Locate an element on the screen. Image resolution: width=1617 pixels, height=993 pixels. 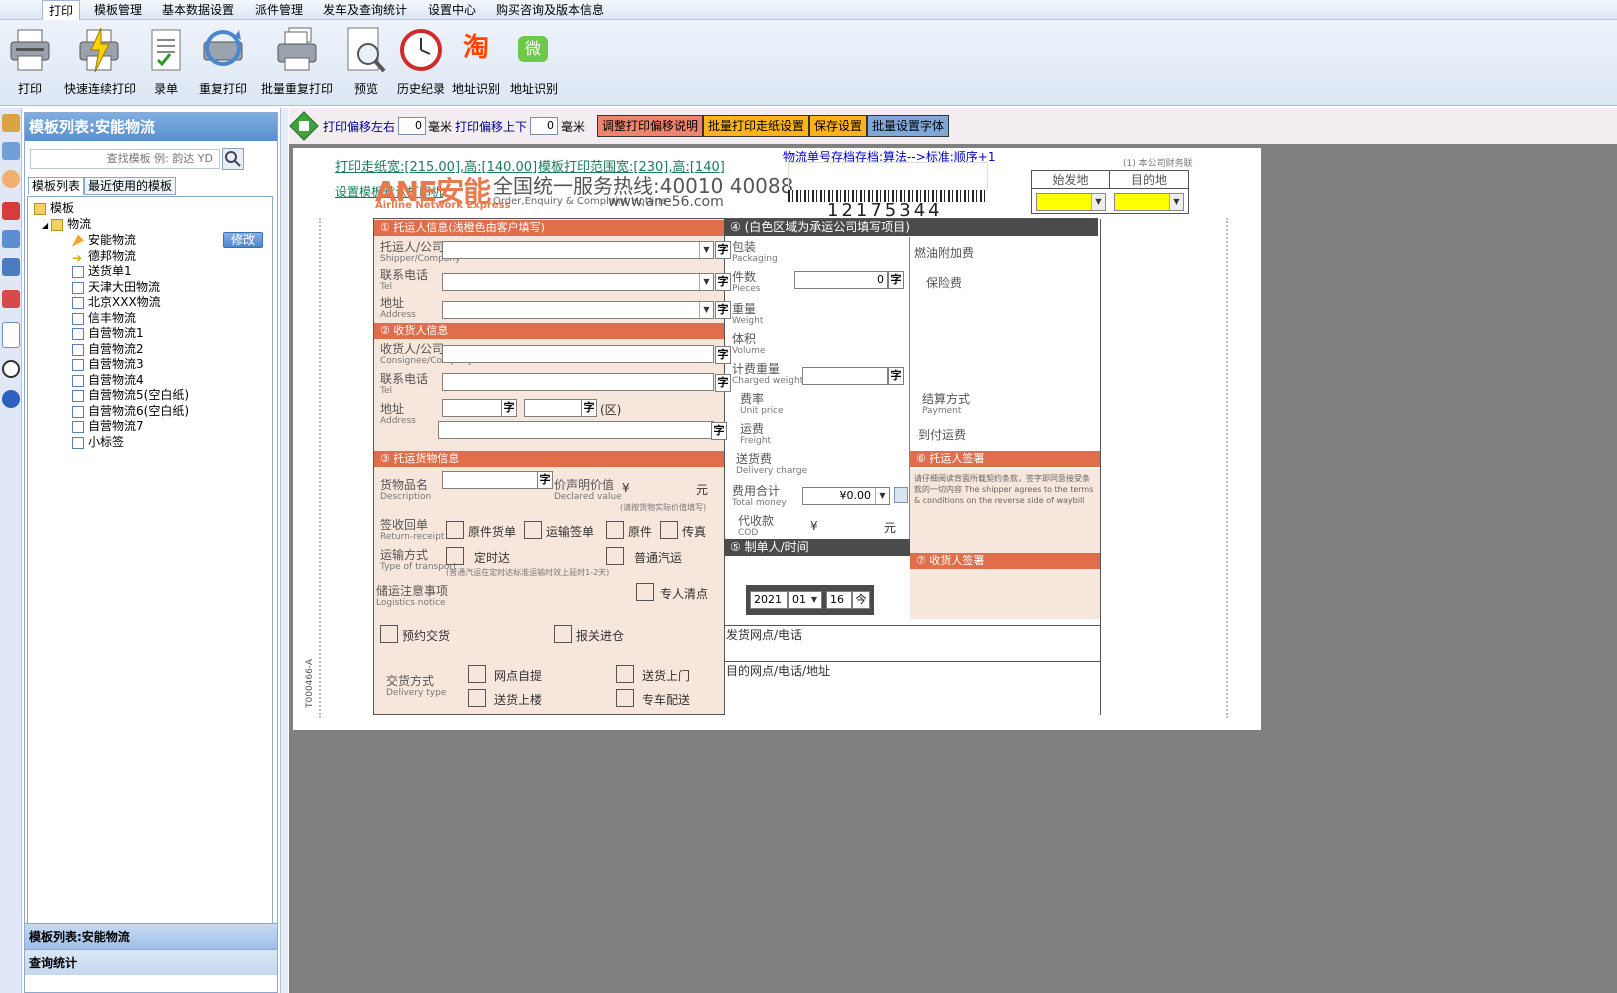
origin-select: ▼ is located at coordinates (1071, 202).